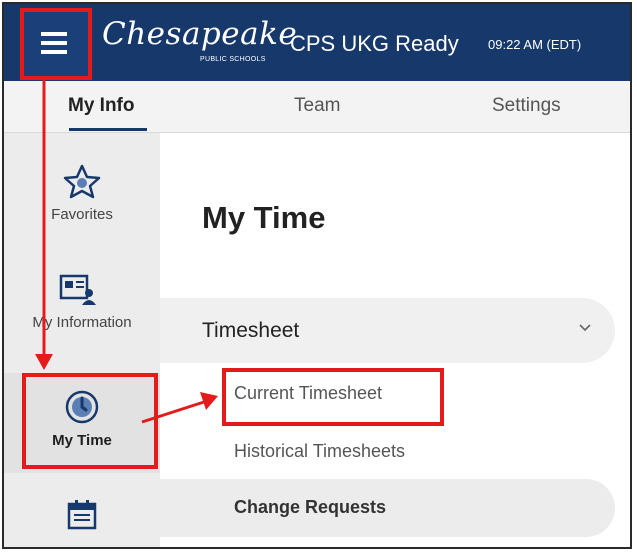  I want to click on arrow-right-line, so click(173, 412).